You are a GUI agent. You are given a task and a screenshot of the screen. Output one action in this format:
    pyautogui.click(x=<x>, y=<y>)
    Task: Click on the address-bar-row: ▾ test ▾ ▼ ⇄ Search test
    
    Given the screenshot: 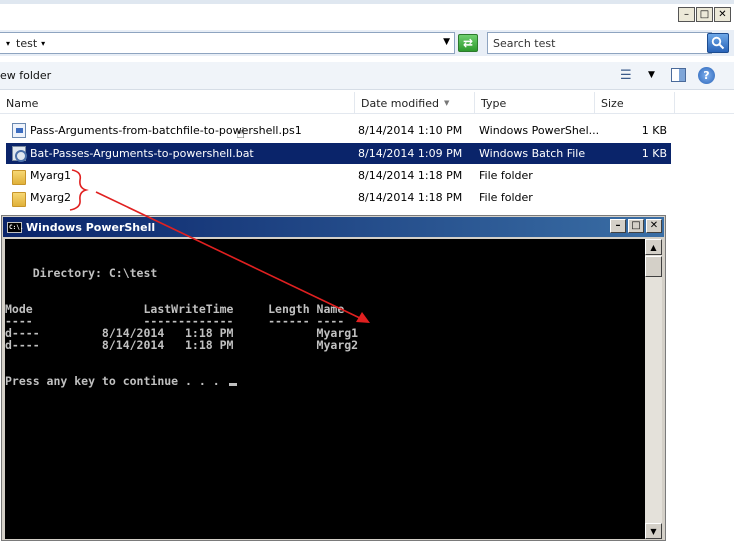 What is the action you would take?
    pyautogui.click(x=367, y=43)
    